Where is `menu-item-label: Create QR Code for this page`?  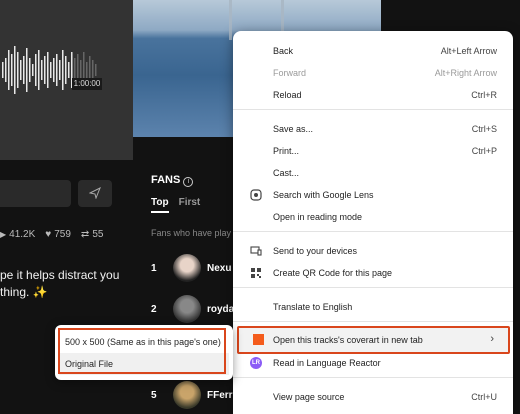
menu-item-label: Create QR Code for this page is located at coordinates (333, 273).